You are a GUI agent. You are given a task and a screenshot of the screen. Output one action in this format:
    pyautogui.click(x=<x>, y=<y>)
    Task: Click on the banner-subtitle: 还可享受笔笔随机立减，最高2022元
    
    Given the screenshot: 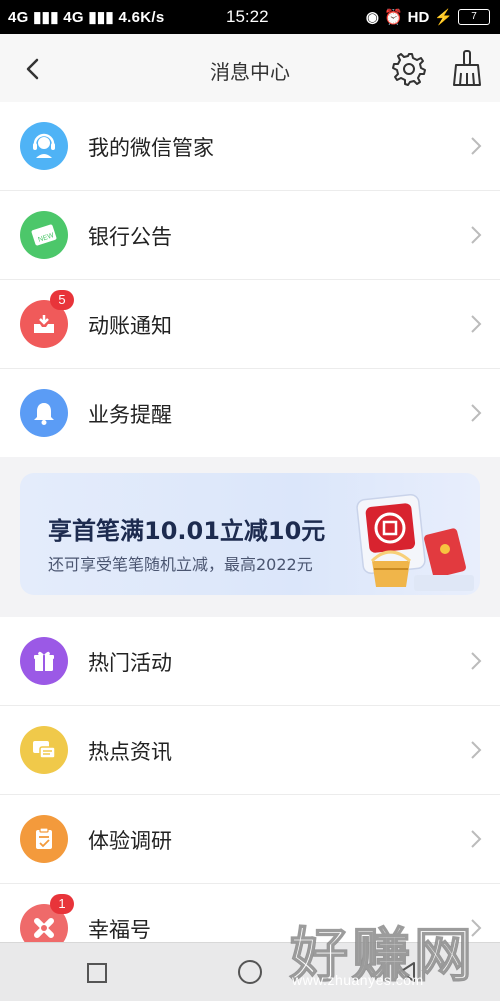 What is the action you would take?
    pyautogui.click(x=180, y=564)
    